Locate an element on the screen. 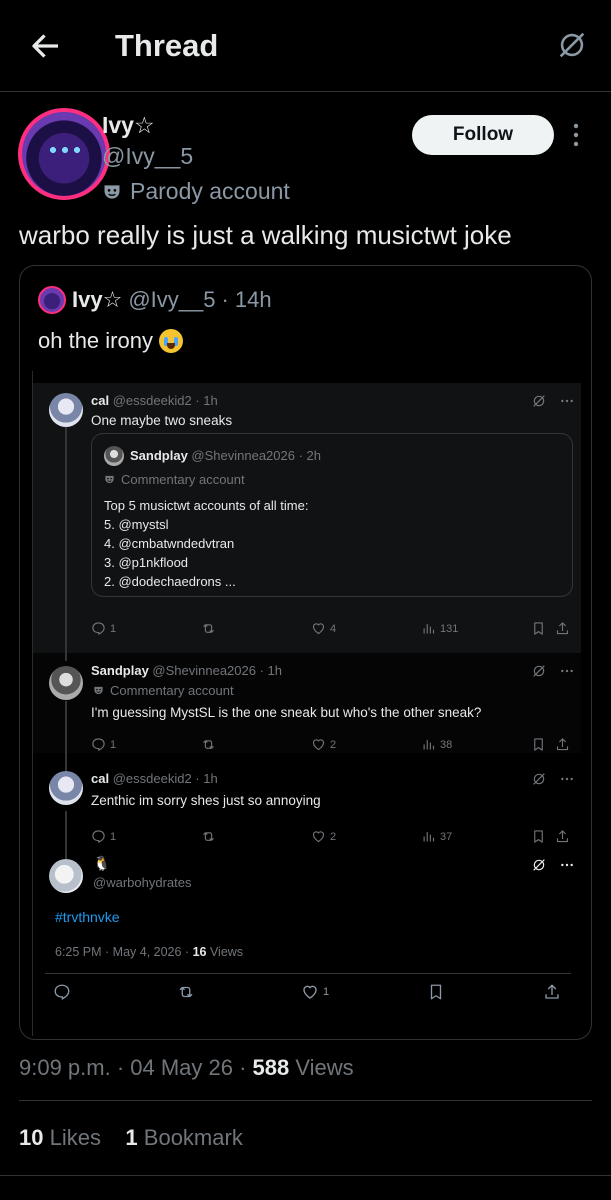 The height and width of the screenshot is (1200, 611). quoted-display-name: Ivy☆ is located at coordinates (97, 299).